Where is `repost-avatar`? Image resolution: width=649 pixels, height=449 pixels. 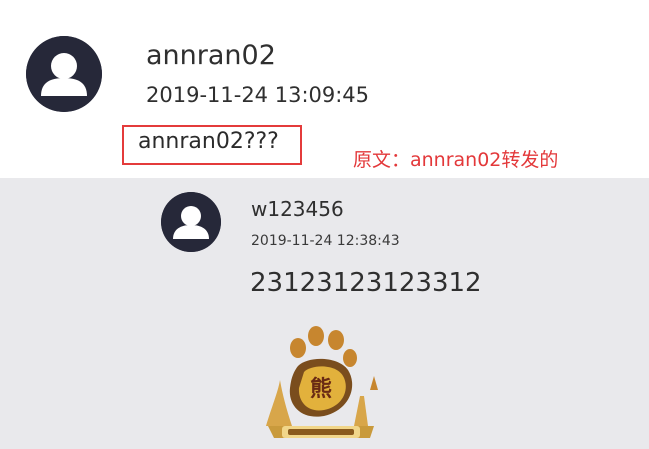 repost-avatar is located at coordinates (191, 222).